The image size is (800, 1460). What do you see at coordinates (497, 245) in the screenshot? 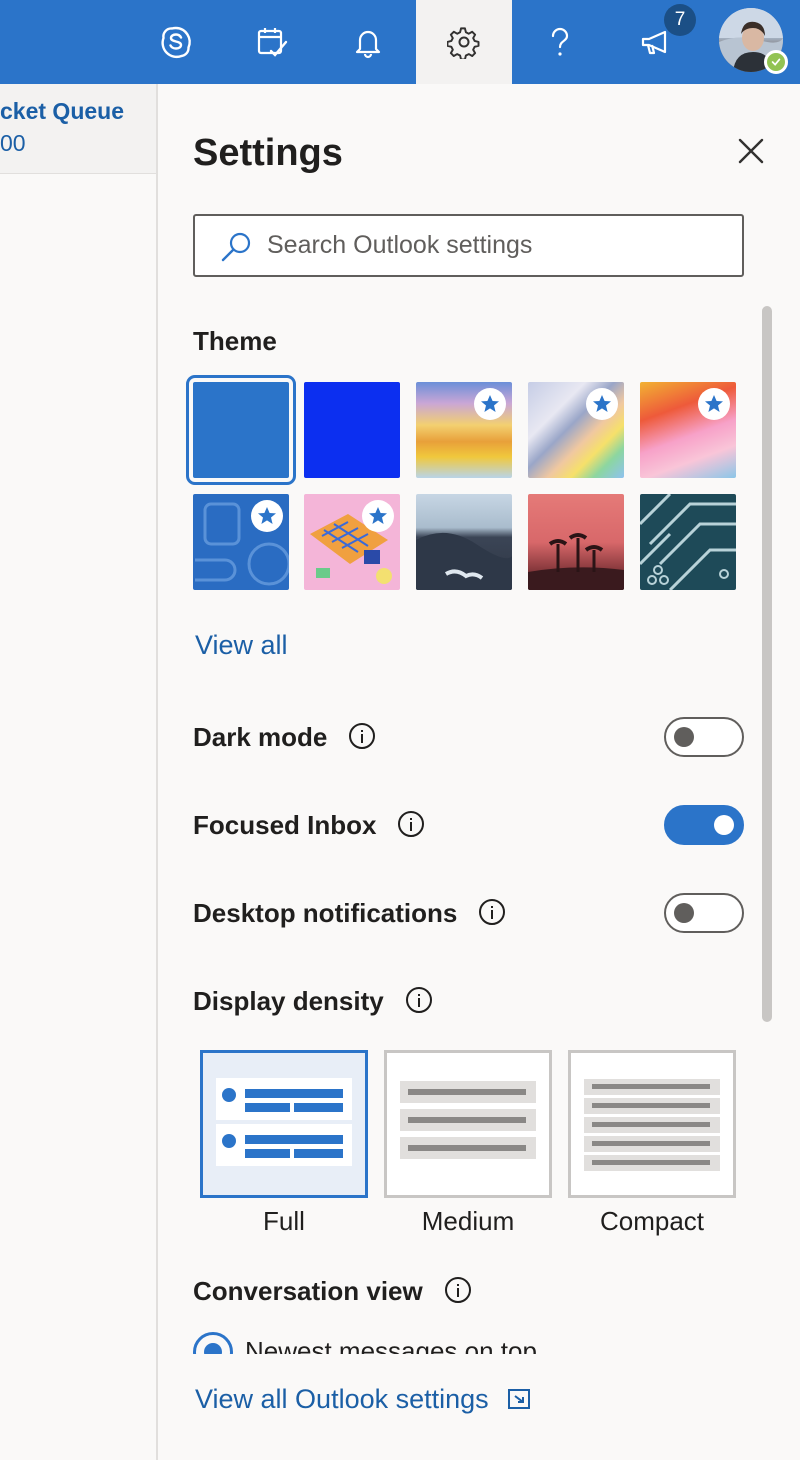
I see `search-input` at bounding box center [497, 245].